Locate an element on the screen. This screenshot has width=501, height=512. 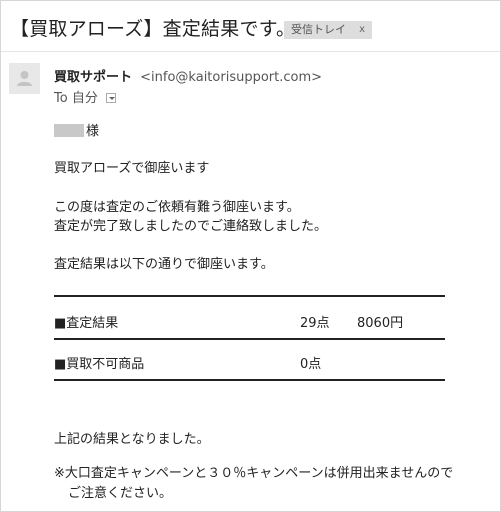
greeting: 買取アローズで御座います is located at coordinates (132, 168).